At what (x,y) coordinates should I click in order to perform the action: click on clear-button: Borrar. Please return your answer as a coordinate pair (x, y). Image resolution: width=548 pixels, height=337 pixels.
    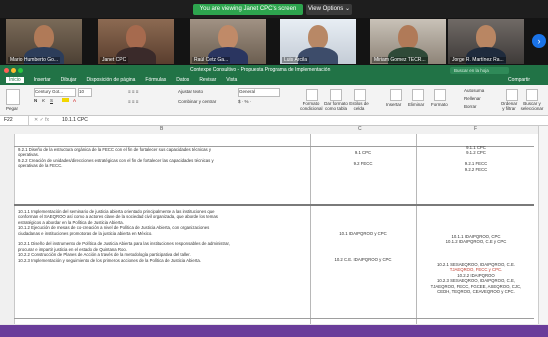
    Looking at the image, I should click on (470, 106).